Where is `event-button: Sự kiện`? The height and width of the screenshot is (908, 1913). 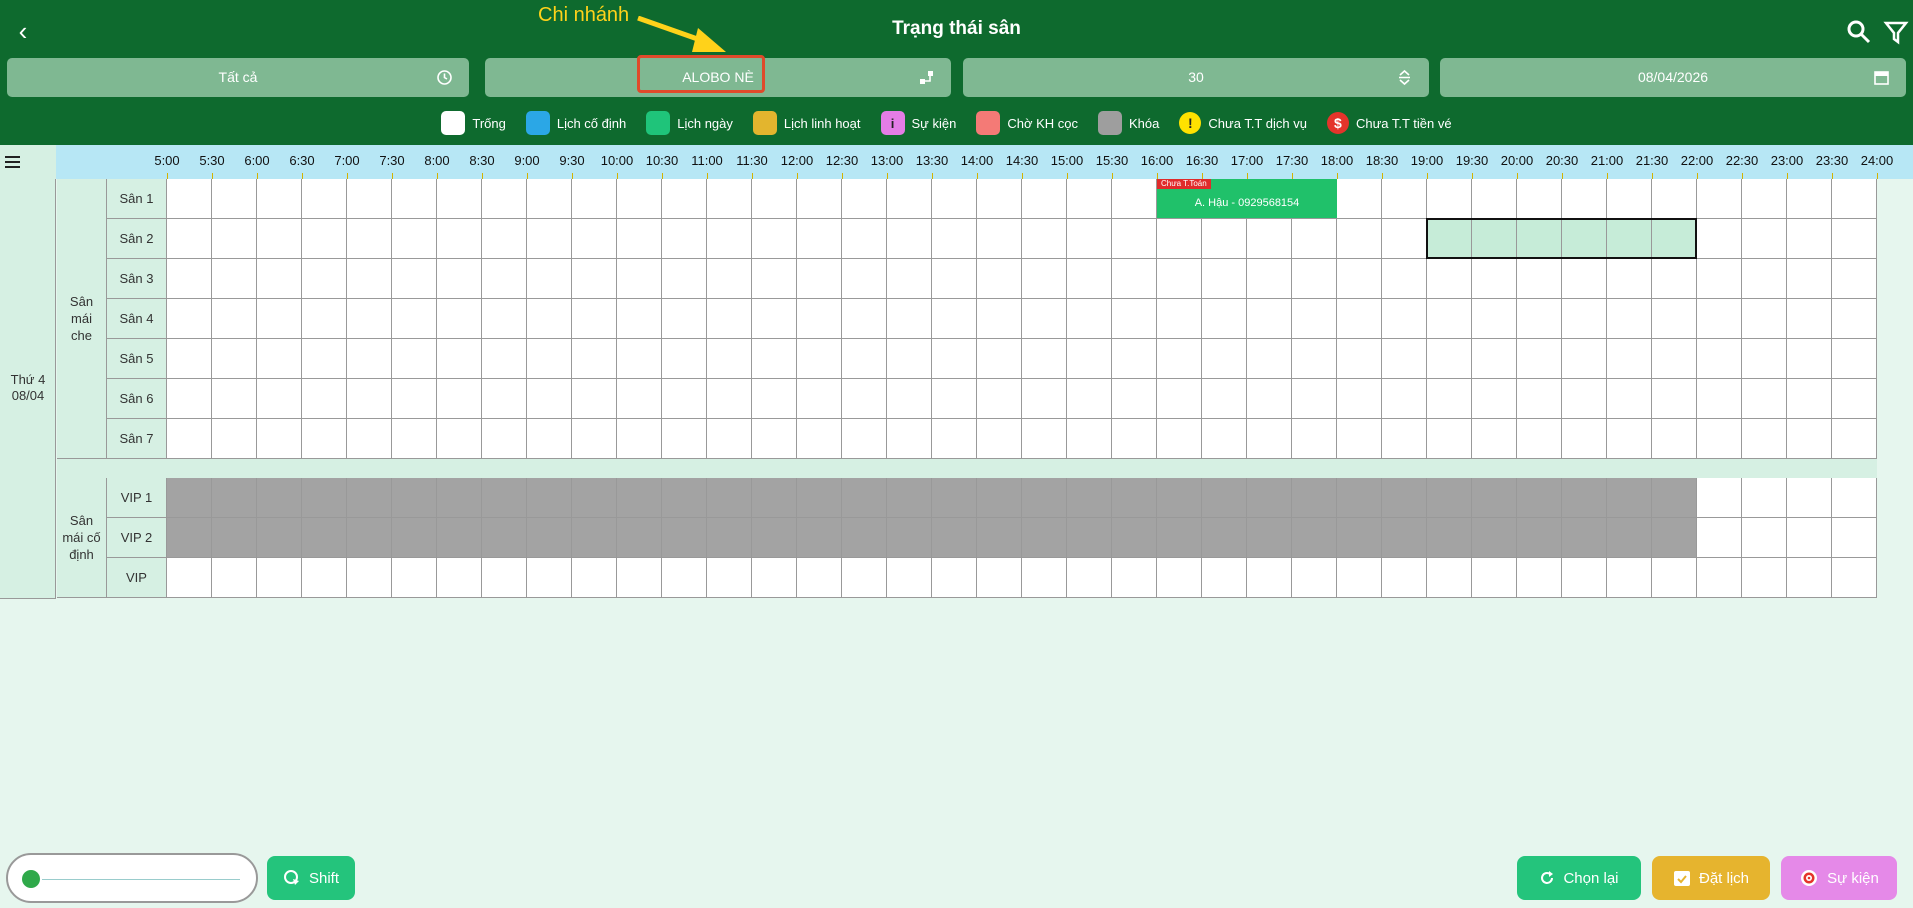
event-button: Sự kiện is located at coordinates (1839, 878).